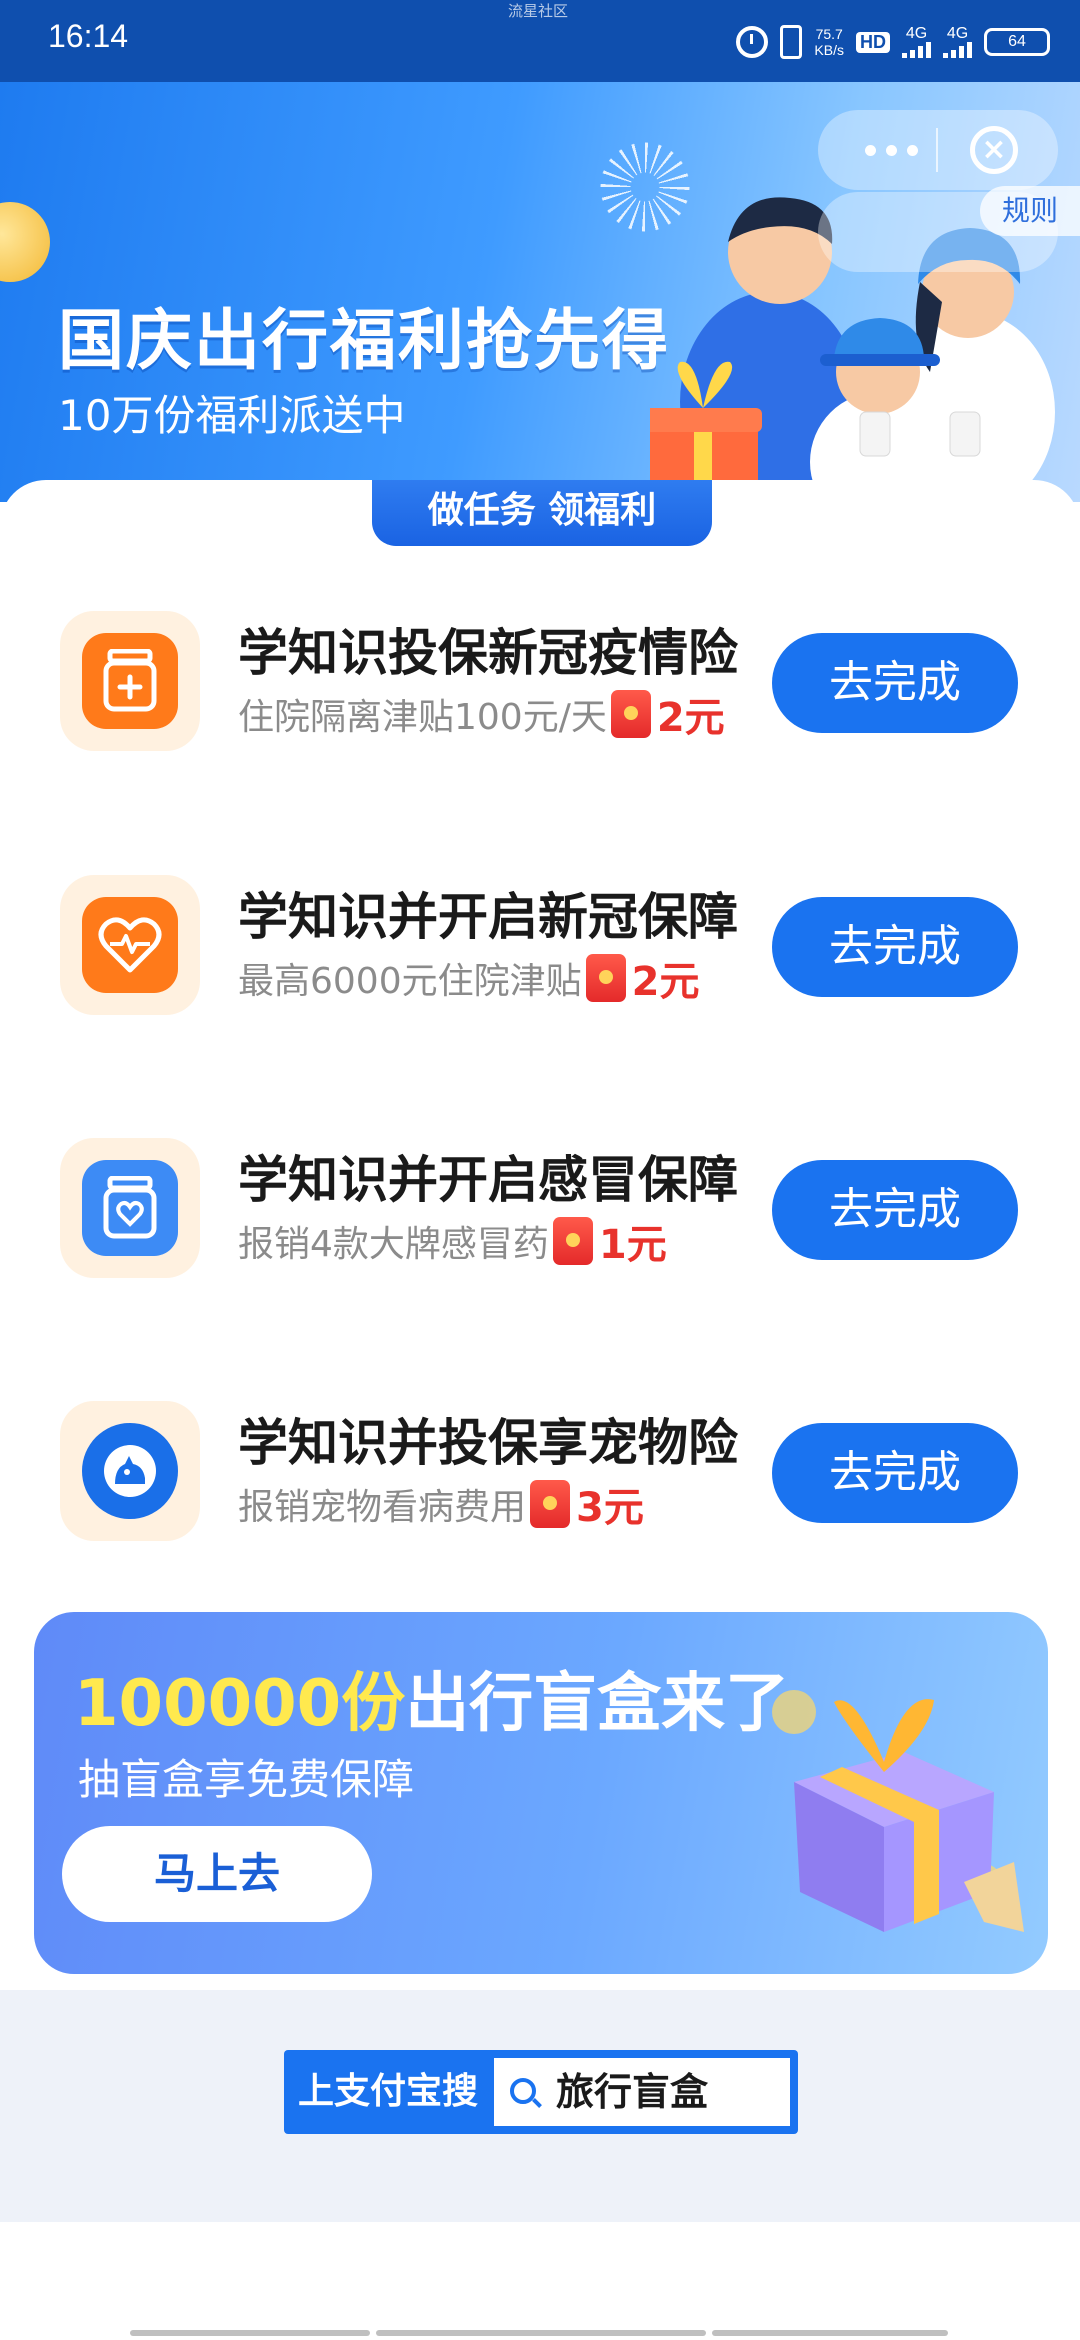 This screenshot has height=2340, width=1080. What do you see at coordinates (88, 36) in the screenshot?
I see `status-time: 16:14` at bounding box center [88, 36].